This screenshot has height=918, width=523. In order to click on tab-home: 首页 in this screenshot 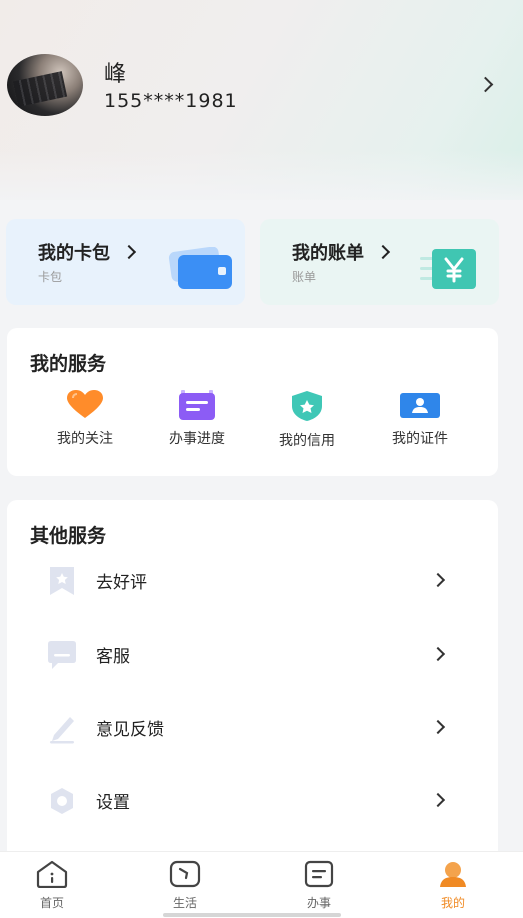, I will do `click(52, 885)`.